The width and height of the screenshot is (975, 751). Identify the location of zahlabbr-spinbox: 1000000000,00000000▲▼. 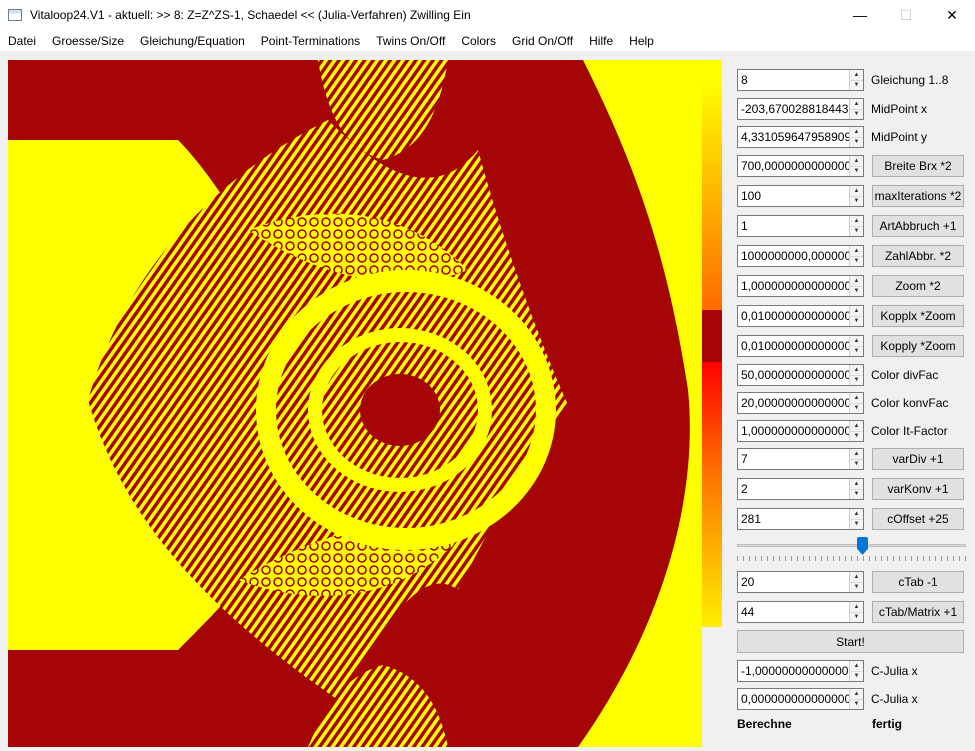
(800, 256).